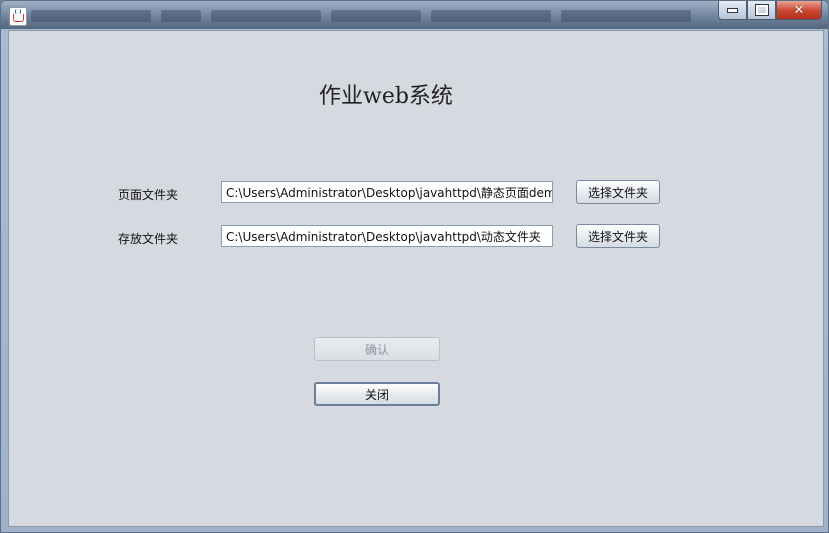 This screenshot has width=829, height=533. Describe the element at coordinates (618, 192) in the screenshot. I see `choose-page-folder-button: 选择文件夹` at that location.